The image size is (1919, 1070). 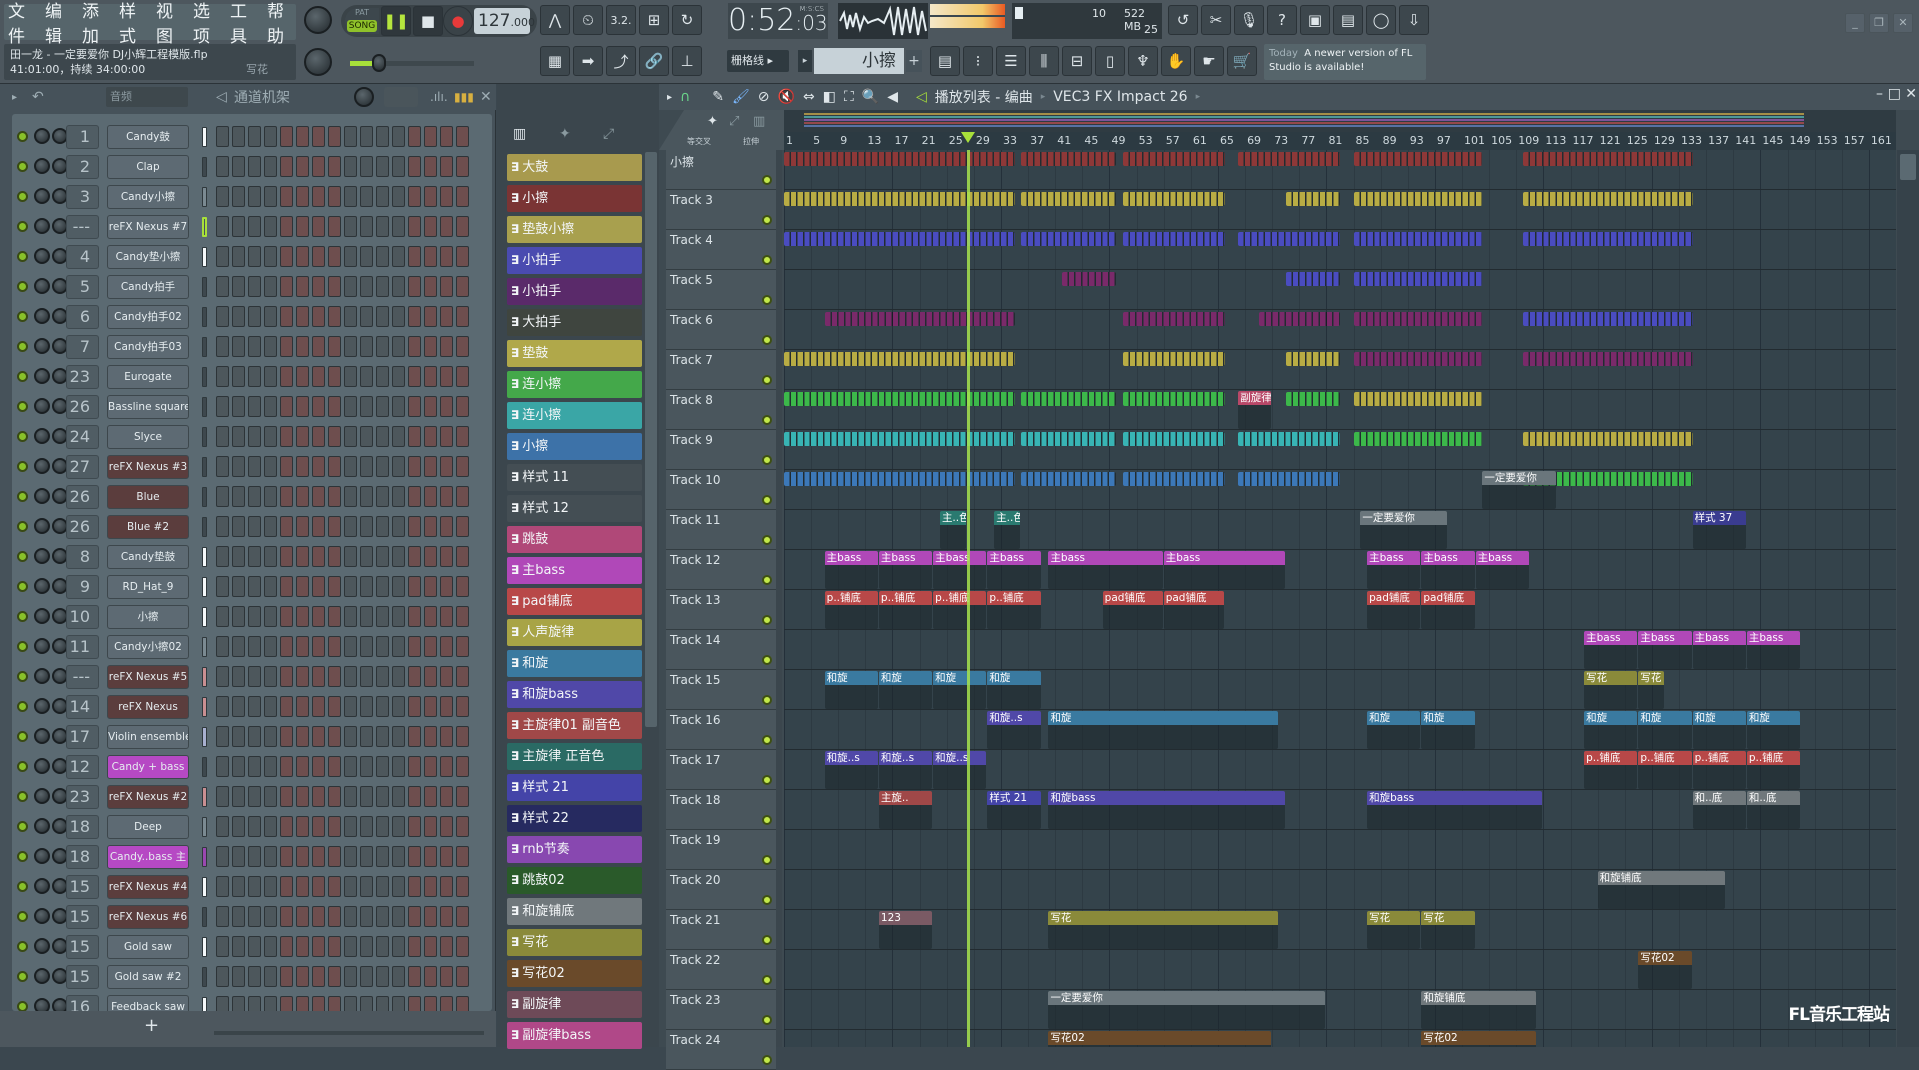 I want to click on pattern-item: 主旋律 正音色, so click(x=574, y=756).